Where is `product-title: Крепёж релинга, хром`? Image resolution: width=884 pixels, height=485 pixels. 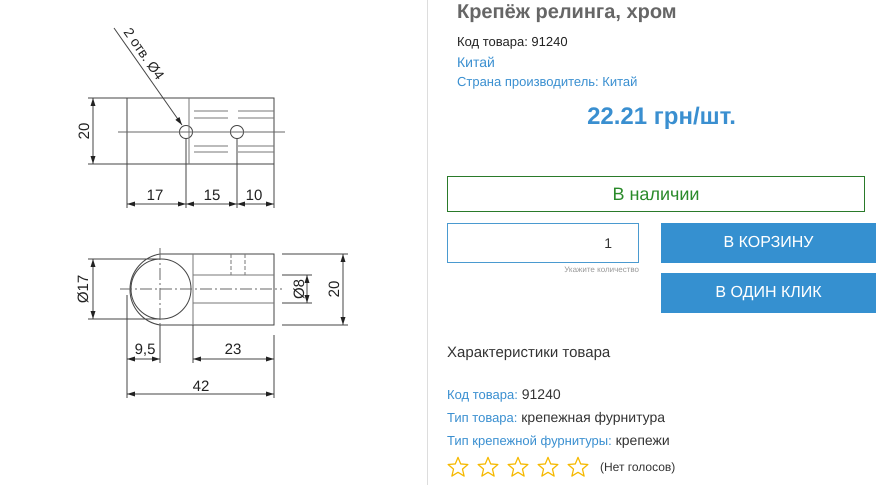 product-title: Крепёж релинга, хром is located at coordinates (567, 12).